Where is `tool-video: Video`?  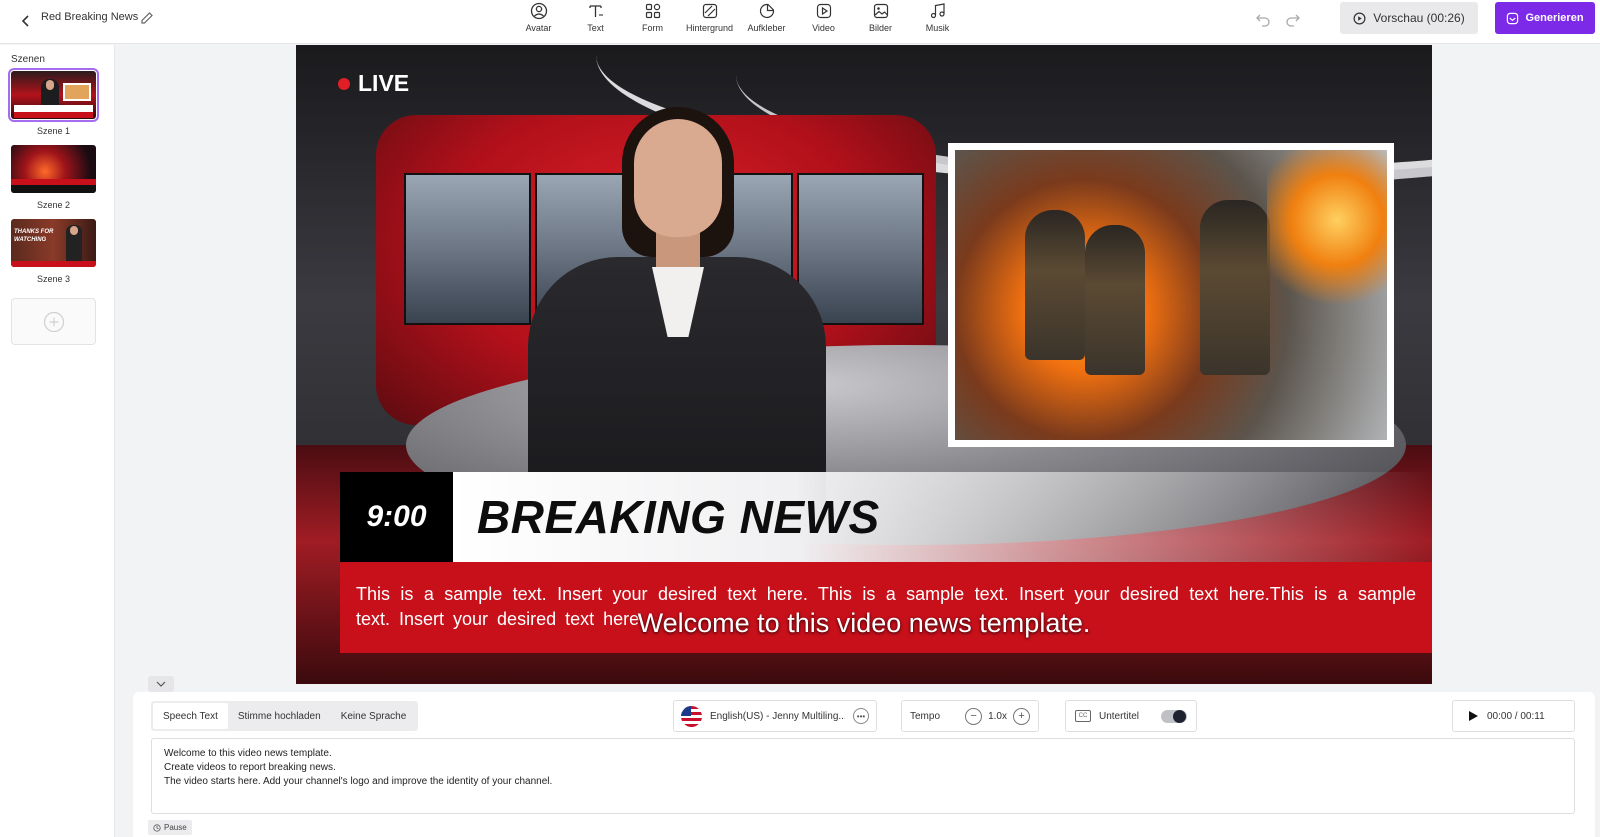 tool-video: Video is located at coordinates (823, 22).